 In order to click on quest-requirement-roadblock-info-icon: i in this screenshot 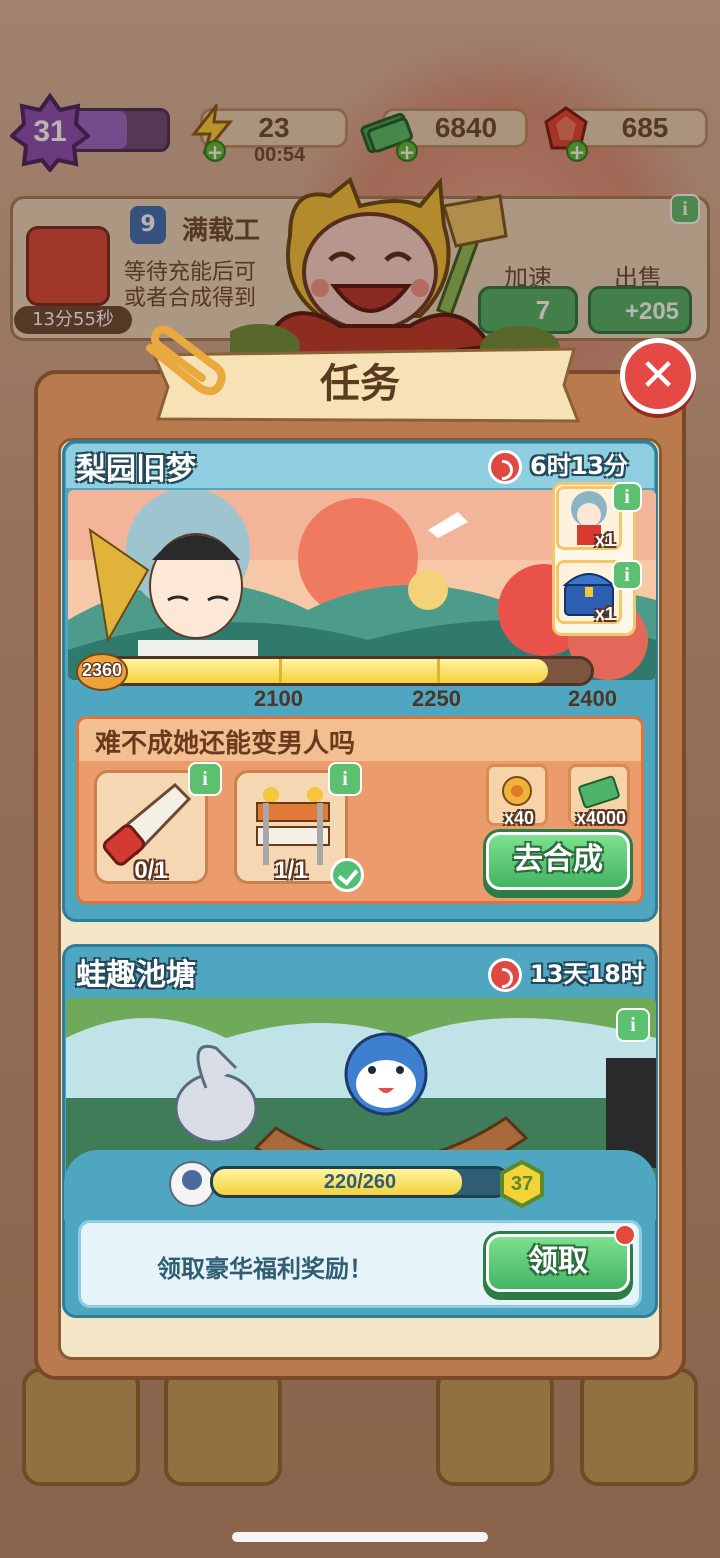, I will do `click(345, 779)`.